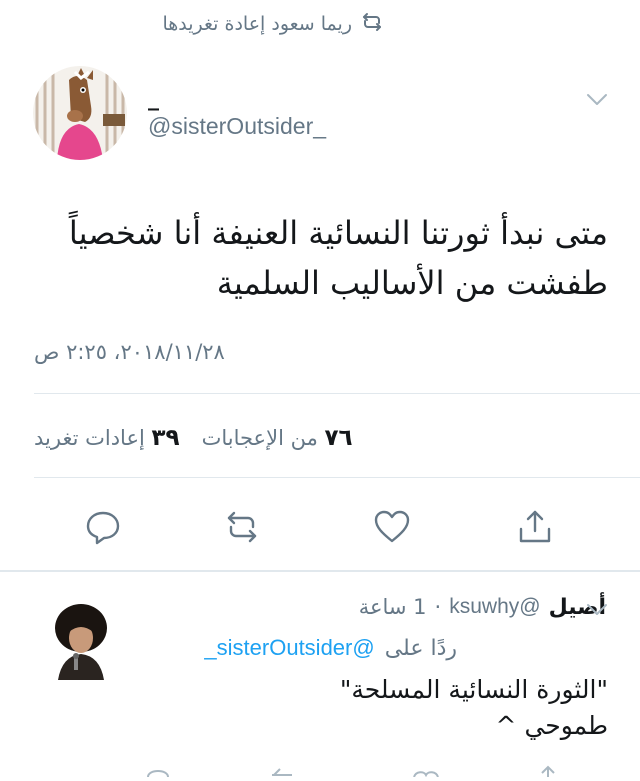  Describe the element at coordinates (259, 438) in the screenshot. I see `likes-label: من الإعجابات` at that location.